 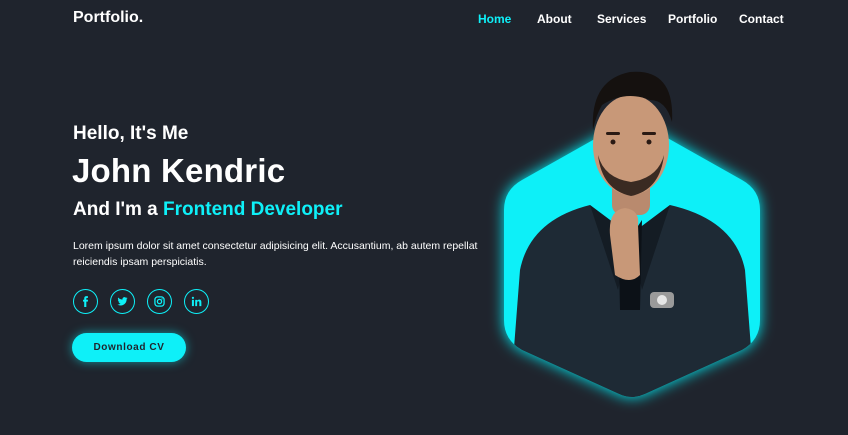 I want to click on instagram-icon, so click(x=159, y=301).